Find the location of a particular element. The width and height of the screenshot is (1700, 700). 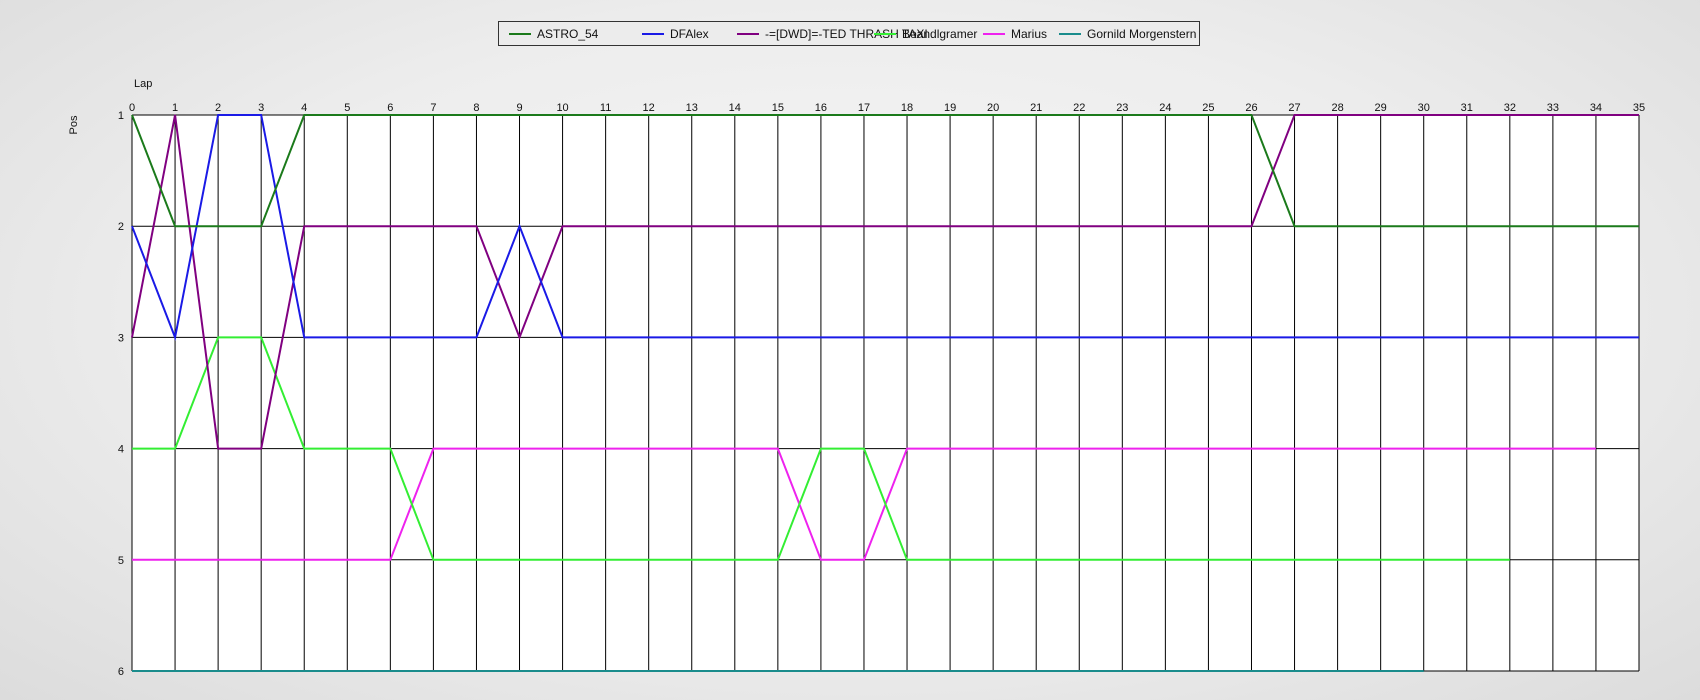

x-tick-label: 8 is located at coordinates (476, 108).